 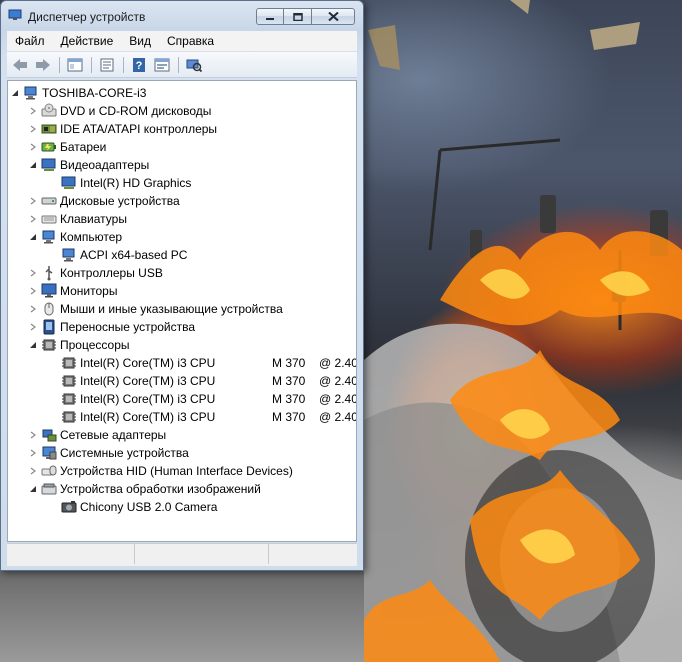 I want to click on close-icon, so click(x=333, y=16).